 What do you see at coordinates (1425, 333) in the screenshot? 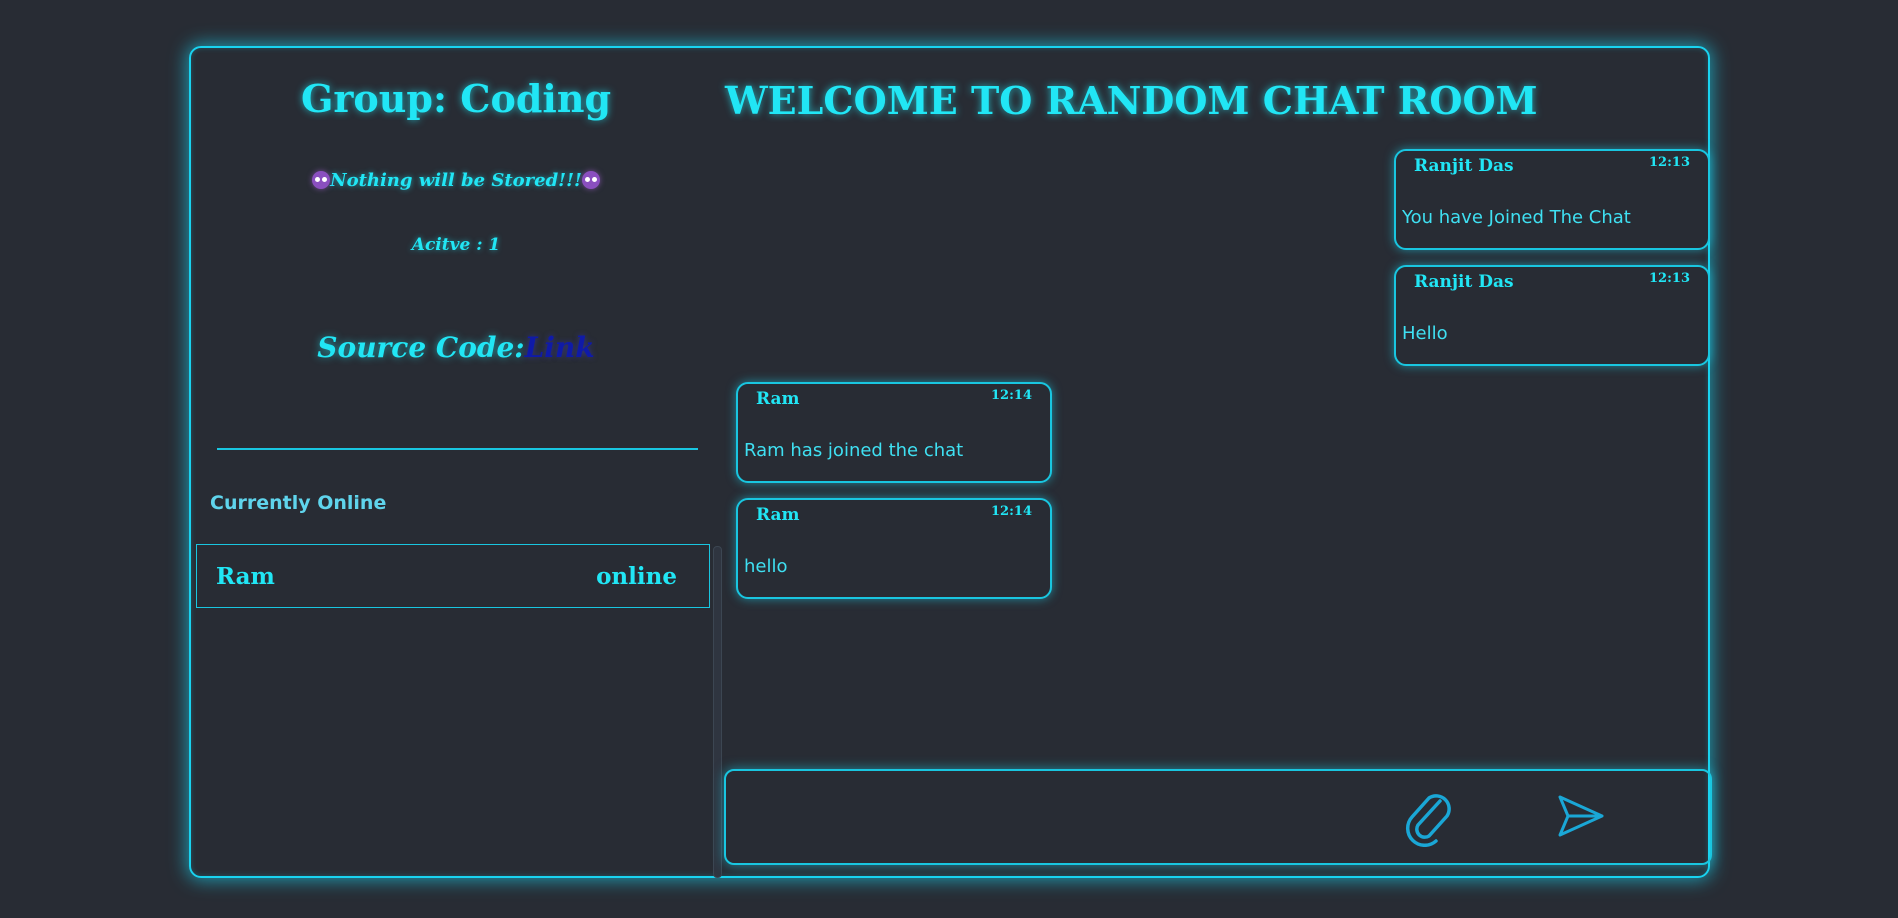
I see `message-text: Hello` at bounding box center [1425, 333].